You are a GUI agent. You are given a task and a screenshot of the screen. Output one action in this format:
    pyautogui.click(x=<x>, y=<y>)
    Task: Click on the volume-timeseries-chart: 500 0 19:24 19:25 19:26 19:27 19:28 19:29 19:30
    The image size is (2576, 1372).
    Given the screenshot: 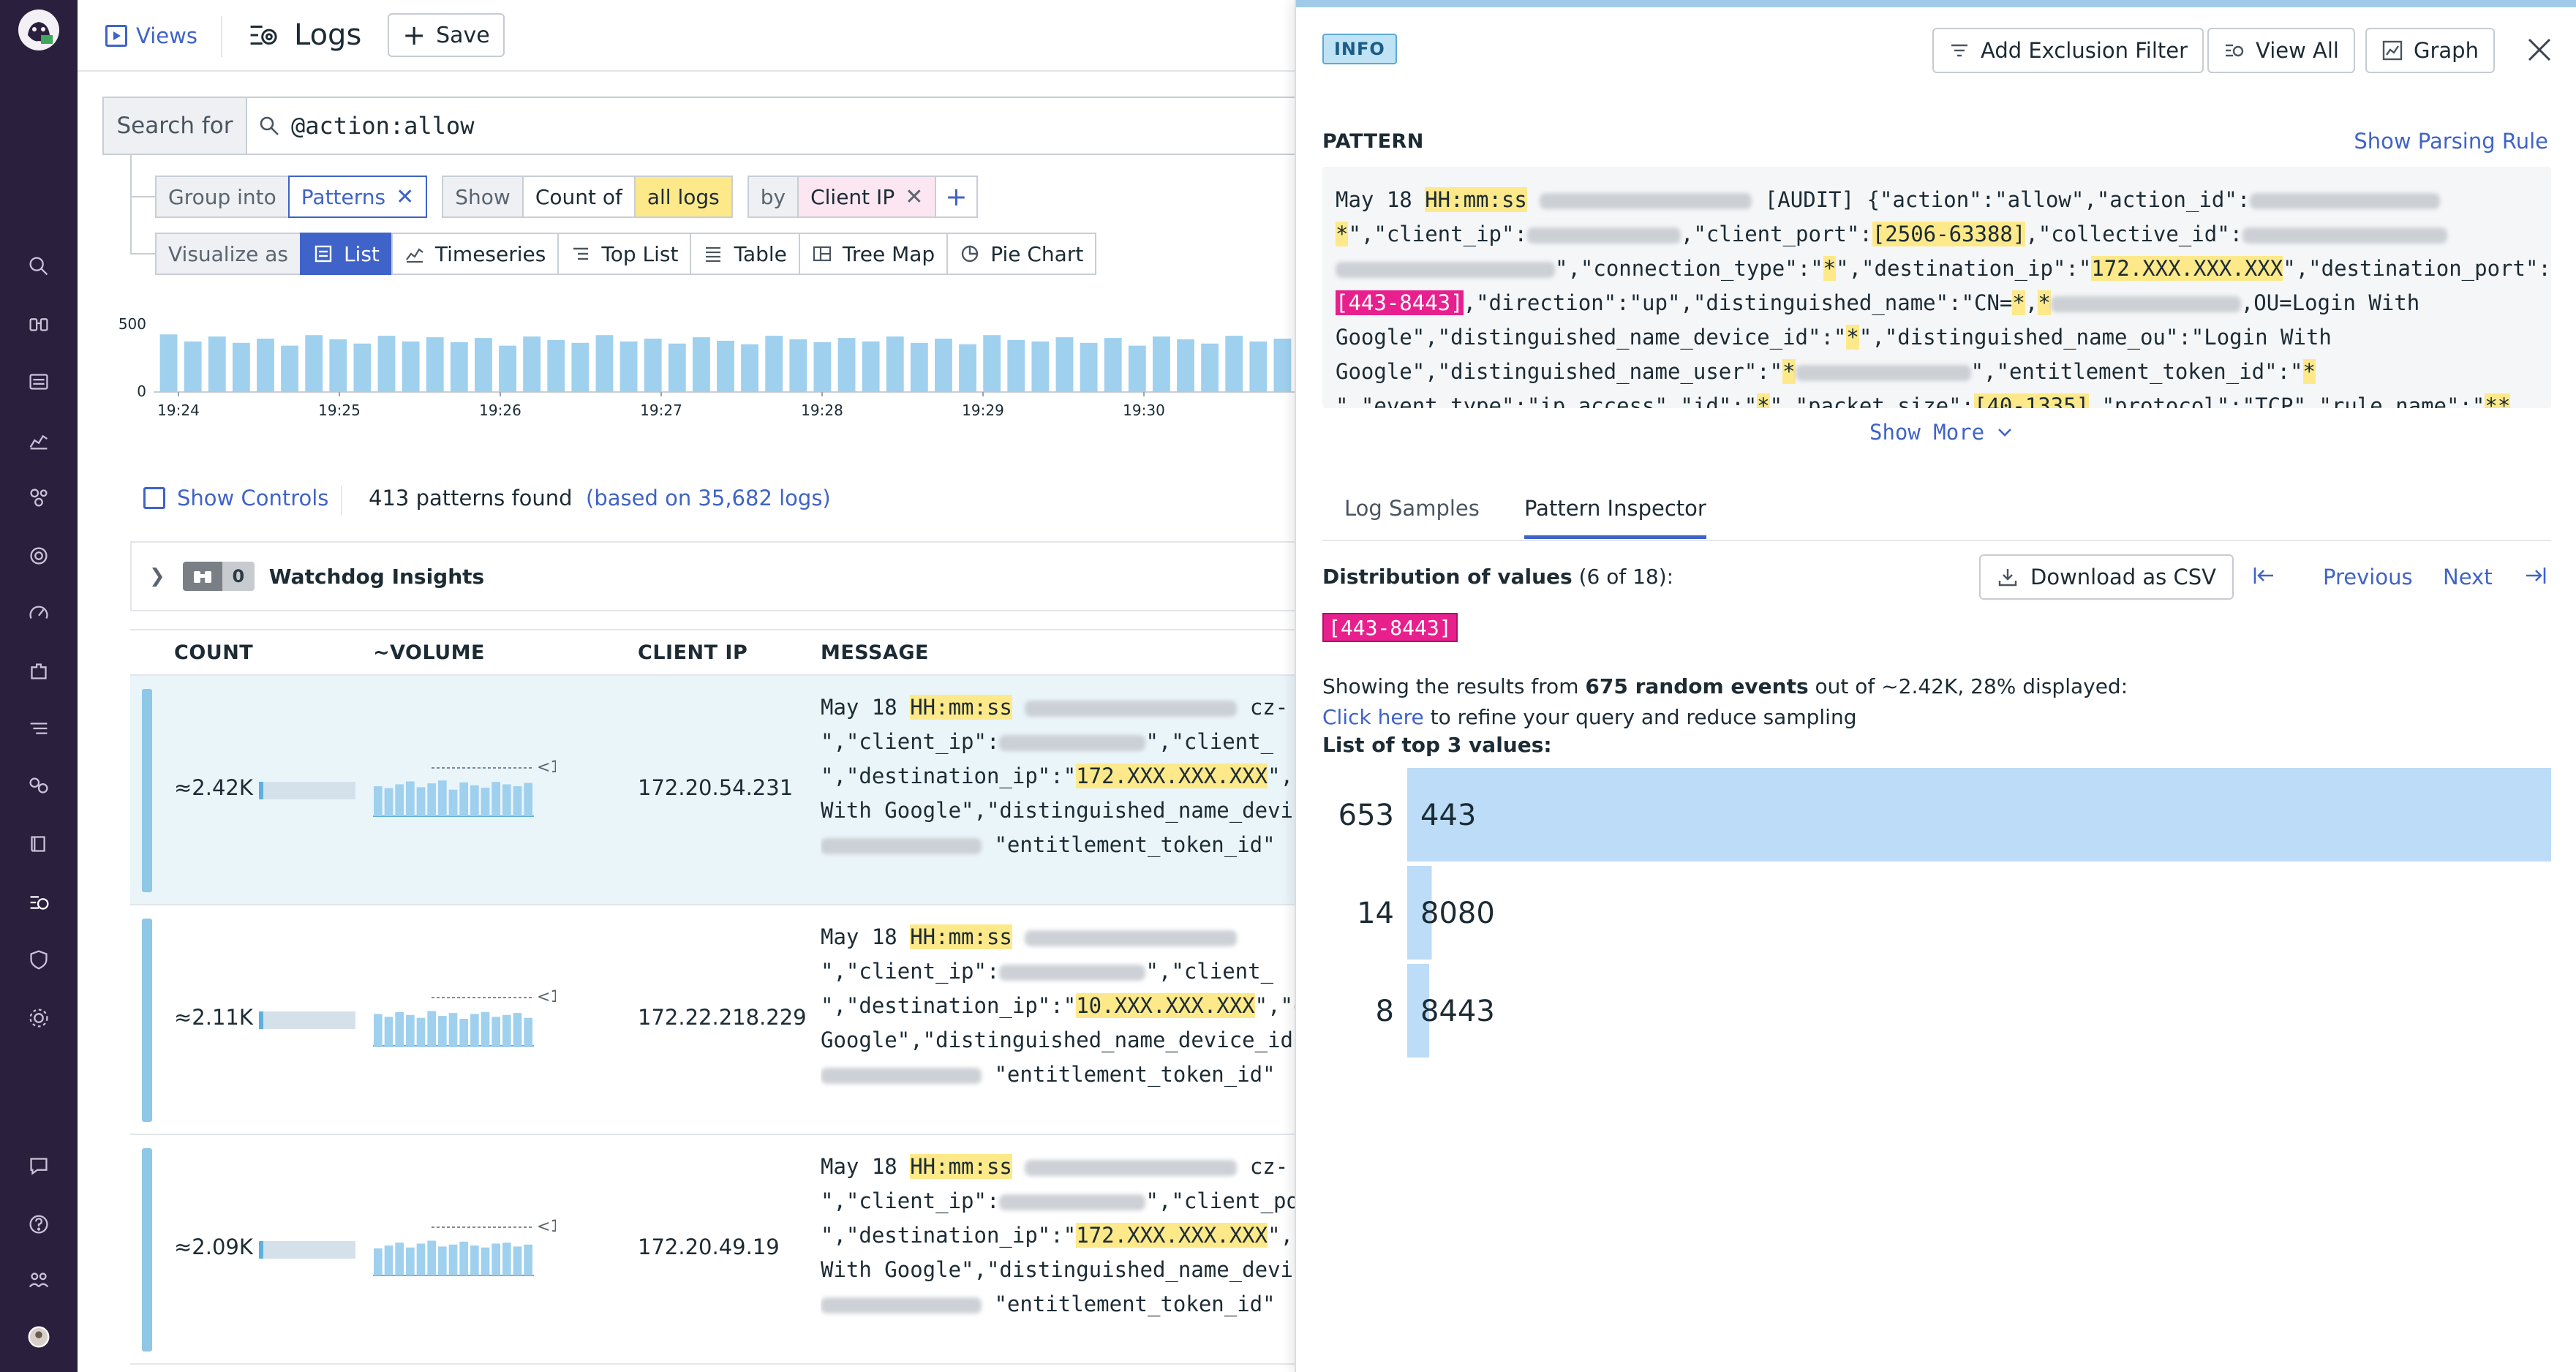 What is the action you would take?
    pyautogui.click(x=702, y=365)
    